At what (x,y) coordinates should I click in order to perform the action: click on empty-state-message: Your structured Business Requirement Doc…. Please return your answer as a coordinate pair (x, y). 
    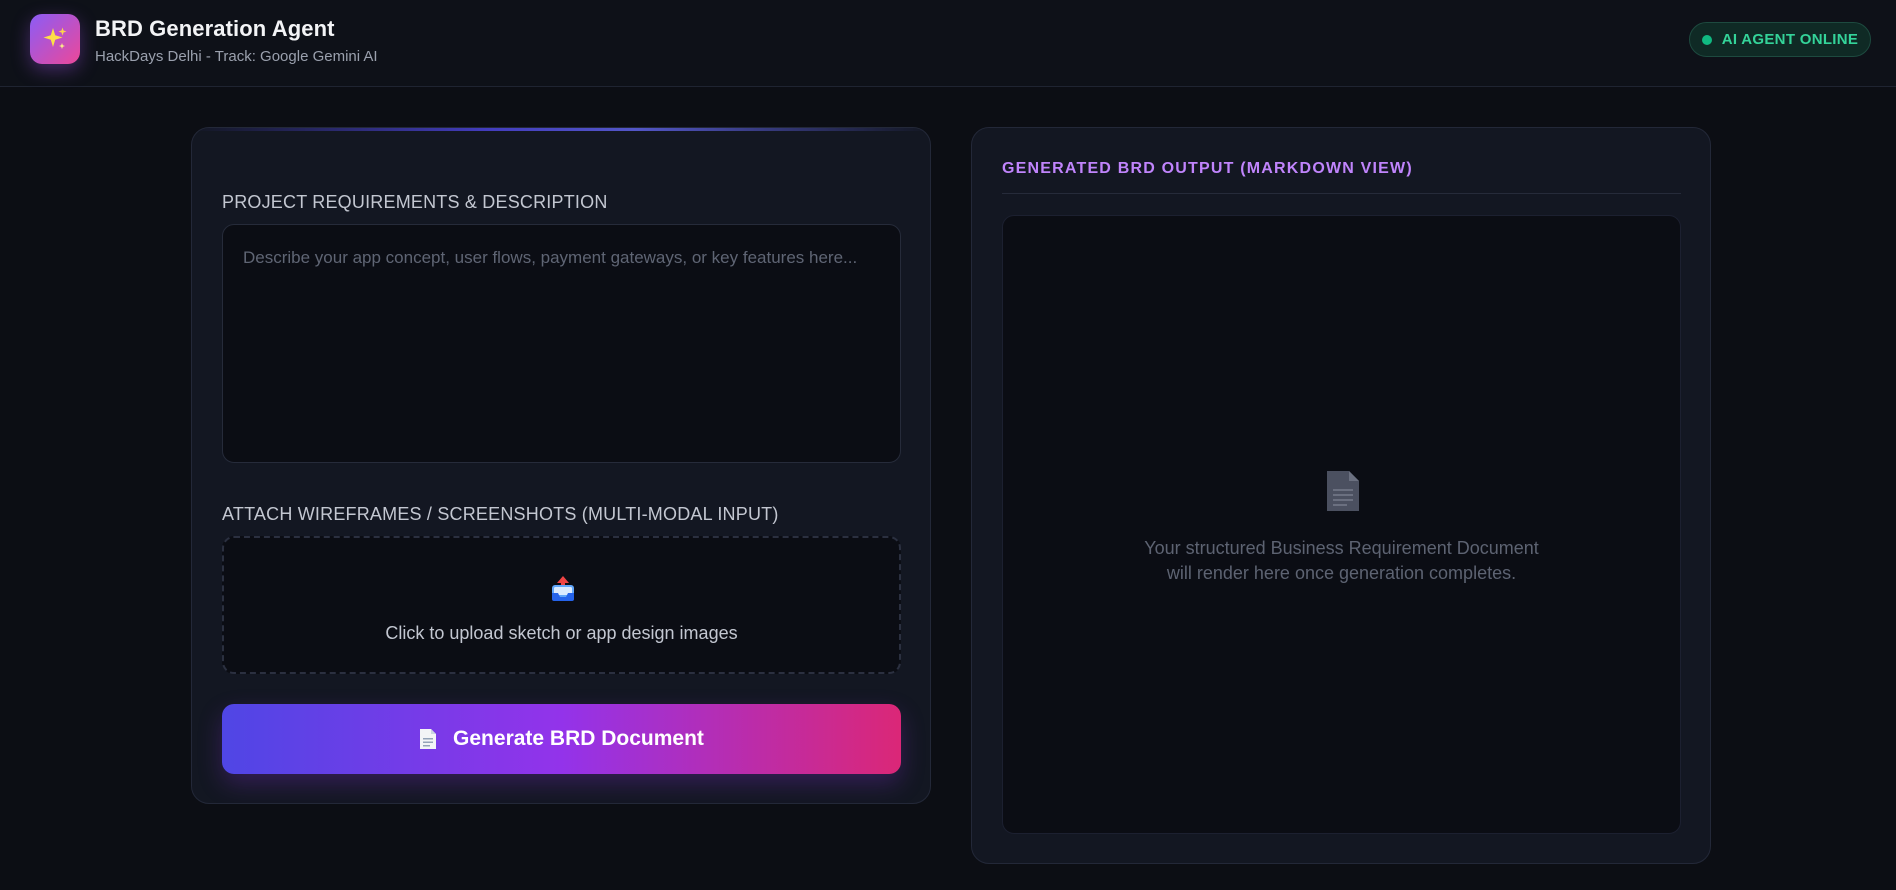
    Looking at the image, I should click on (1341, 561).